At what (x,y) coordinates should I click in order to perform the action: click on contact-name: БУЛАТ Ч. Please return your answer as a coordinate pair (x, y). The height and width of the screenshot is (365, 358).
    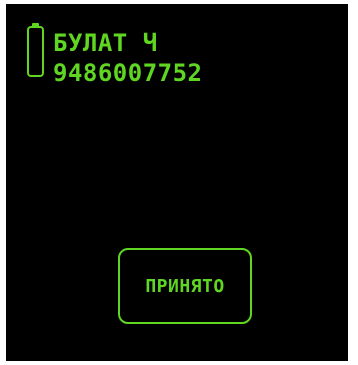
    Looking at the image, I should click on (105, 43).